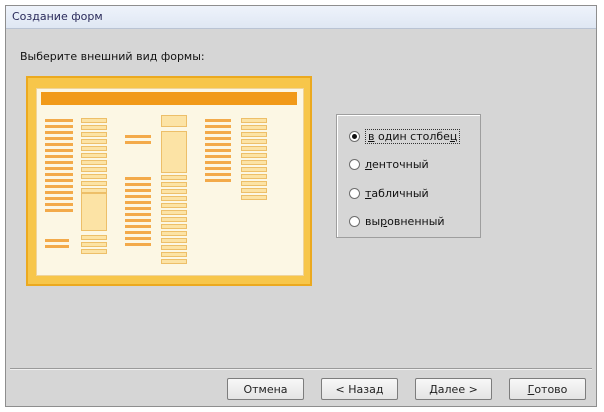 The height and width of the screenshot is (412, 604). What do you see at coordinates (169, 98) in the screenshot?
I see `preview-header-bar` at bounding box center [169, 98].